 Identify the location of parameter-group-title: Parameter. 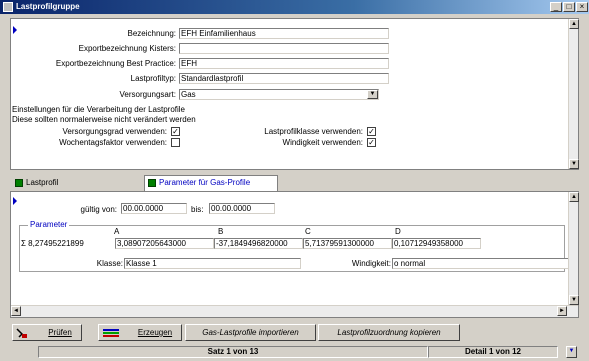
(49, 224).